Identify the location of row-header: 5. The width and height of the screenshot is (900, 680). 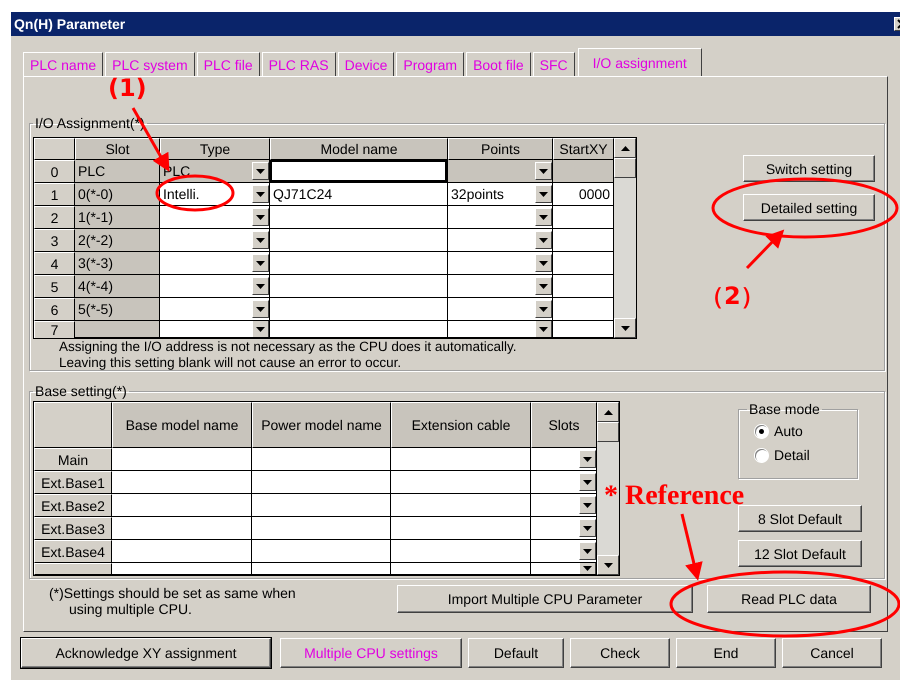
(54, 286).